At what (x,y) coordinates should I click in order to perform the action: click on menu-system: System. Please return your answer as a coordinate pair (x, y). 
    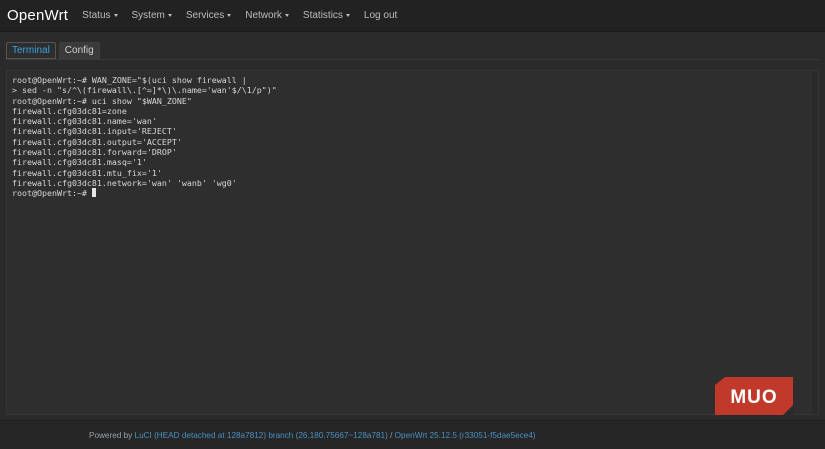
    Looking at the image, I should click on (152, 15).